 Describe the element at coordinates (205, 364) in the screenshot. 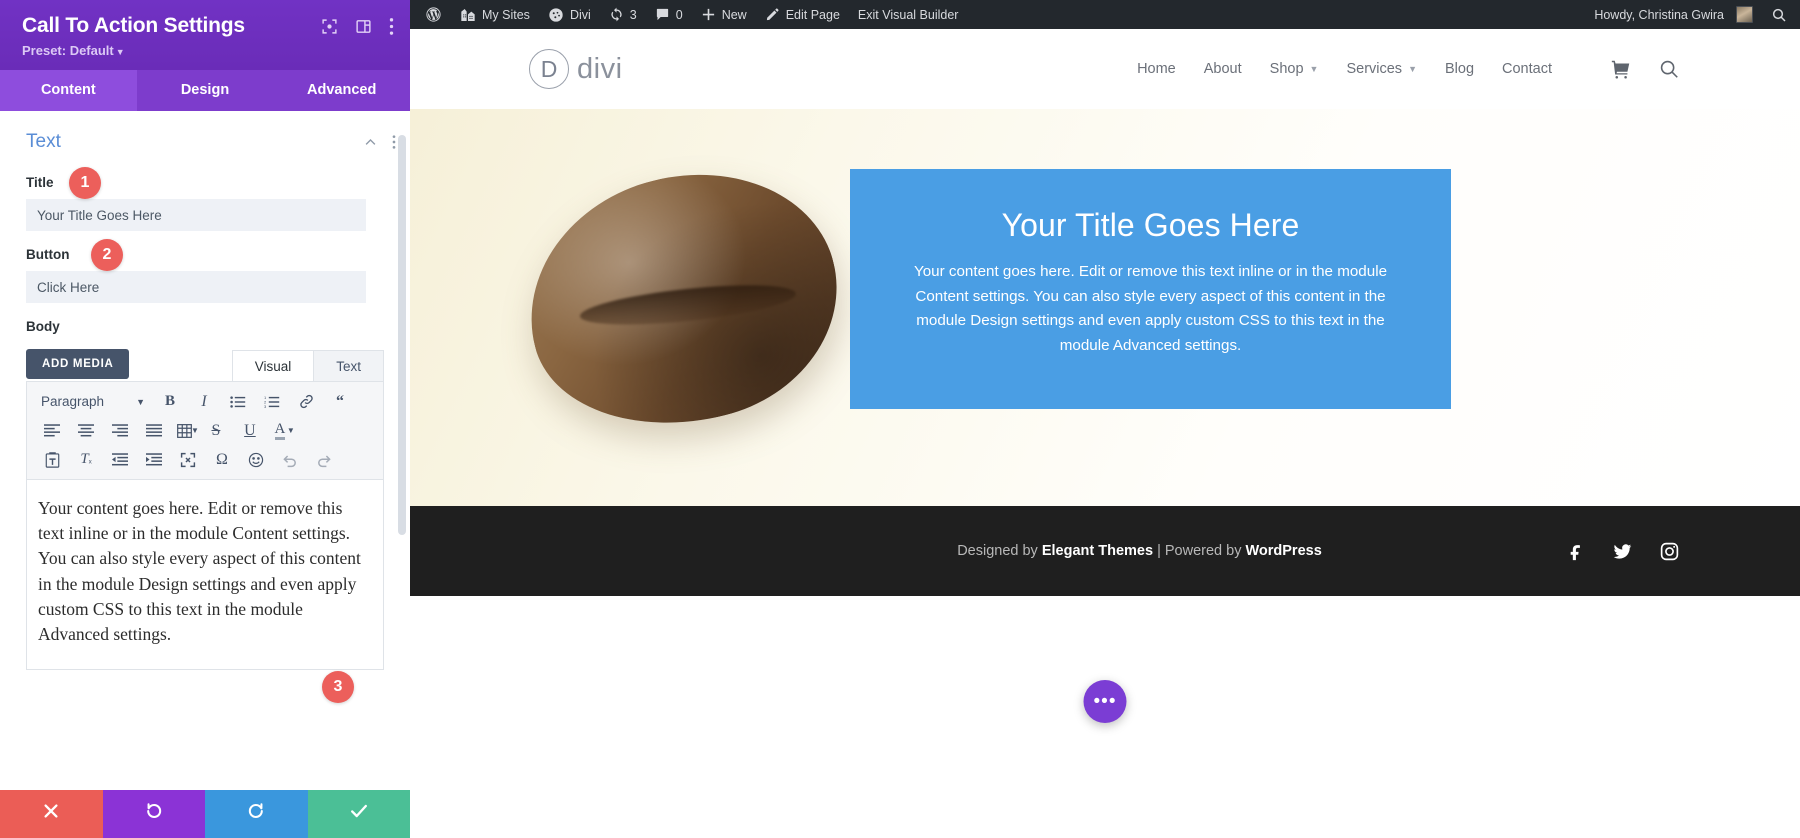

I see `editor-top-bar: ADD MEDIA Visual Text` at that location.